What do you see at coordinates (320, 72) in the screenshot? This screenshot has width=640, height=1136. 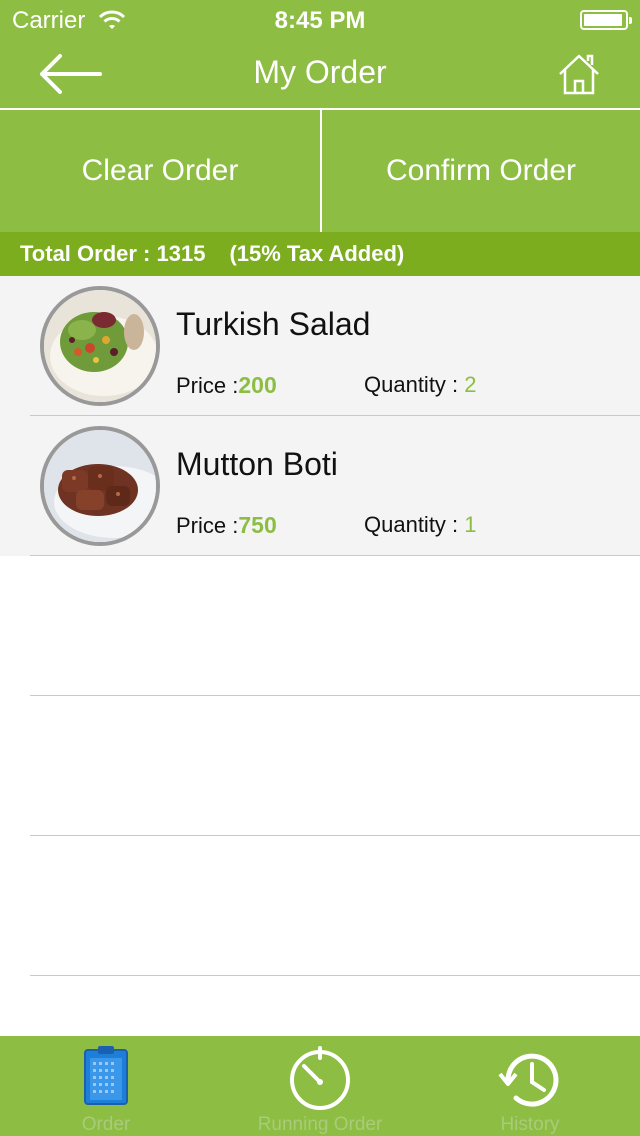 I see `page-title: My Order` at bounding box center [320, 72].